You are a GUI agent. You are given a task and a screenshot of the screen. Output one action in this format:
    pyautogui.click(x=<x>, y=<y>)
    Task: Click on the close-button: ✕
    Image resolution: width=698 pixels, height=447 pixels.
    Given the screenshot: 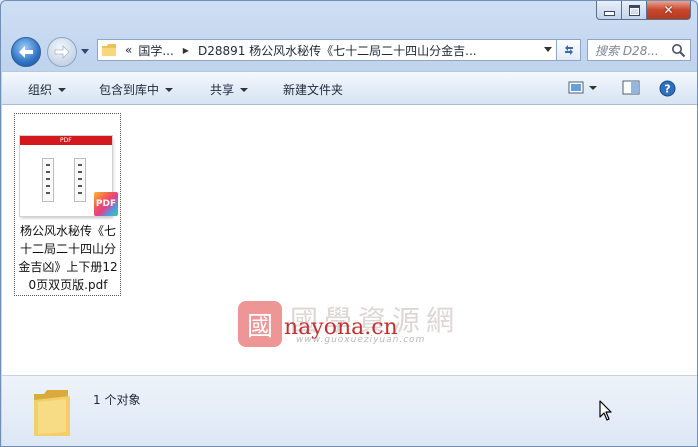 What is the action you would take?
    pyautogui.click(x=669, y=10)
    